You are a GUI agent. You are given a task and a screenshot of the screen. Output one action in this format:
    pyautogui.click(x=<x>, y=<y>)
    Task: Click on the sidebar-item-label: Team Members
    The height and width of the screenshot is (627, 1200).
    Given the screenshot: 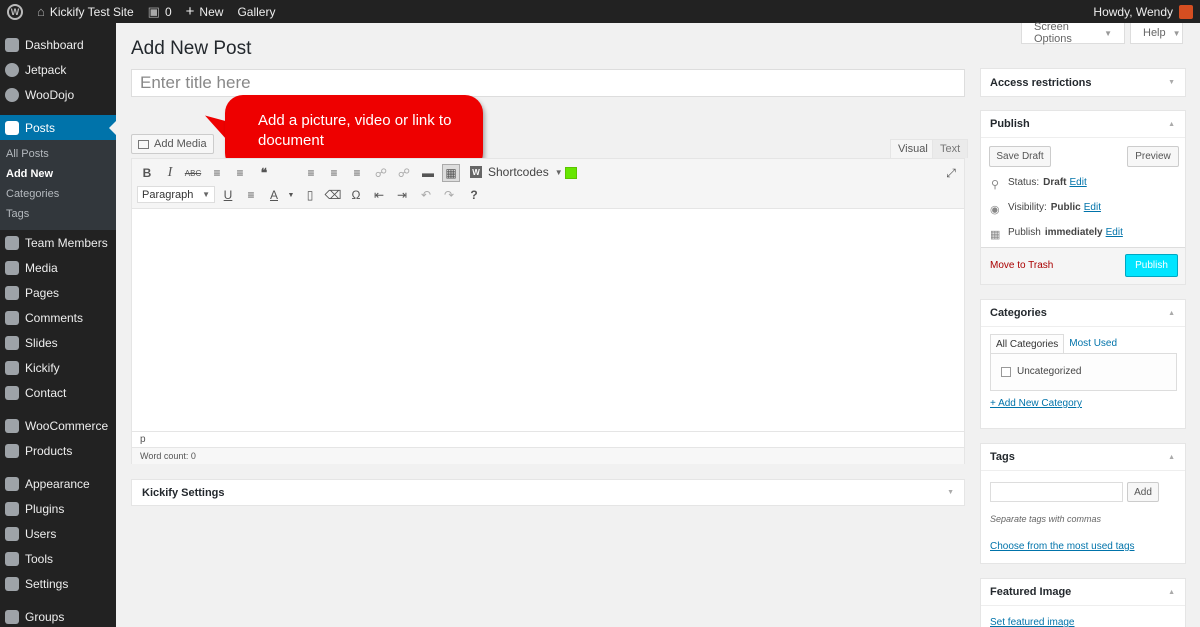 What is the action you would take?
    pyautogui.click(x=66, y=242)
    